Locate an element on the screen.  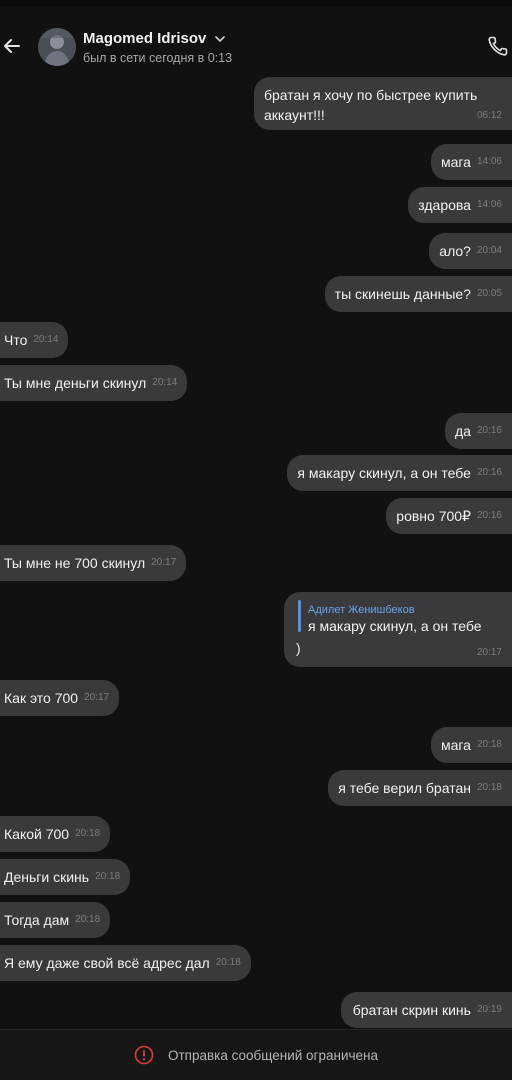
message-bubble-outgoing: братан скрин кинь 20:19 is located at coordinates (426, 1010).